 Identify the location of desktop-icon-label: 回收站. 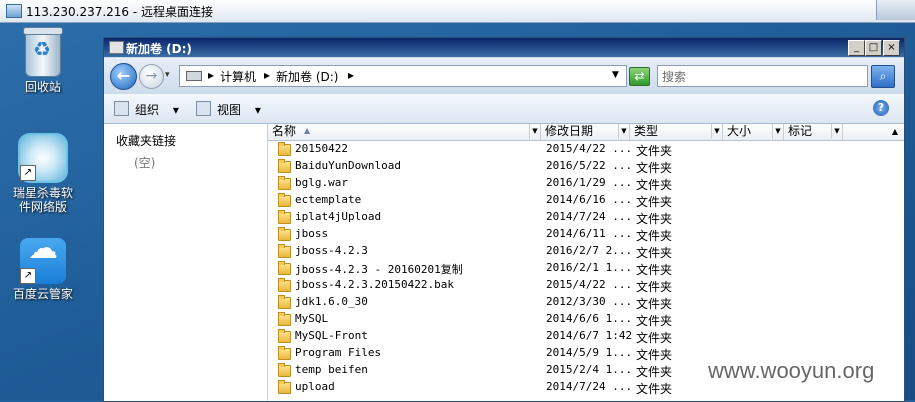
(42, 87).